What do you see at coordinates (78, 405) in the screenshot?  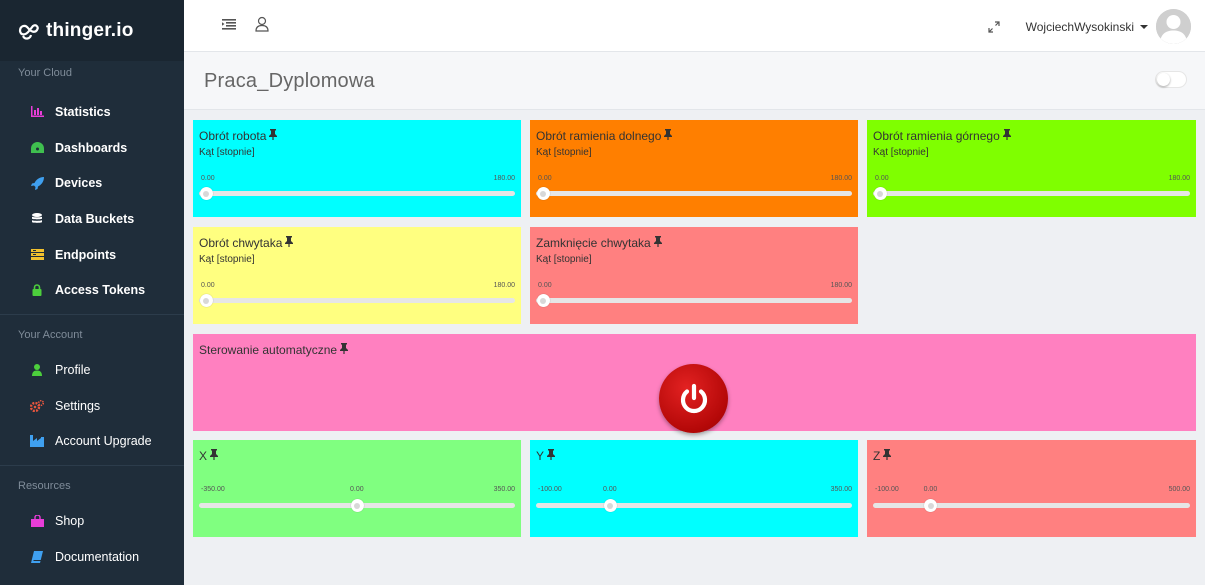 I see `sidebar-item-label: Settings` at bounding box center [78, 405].